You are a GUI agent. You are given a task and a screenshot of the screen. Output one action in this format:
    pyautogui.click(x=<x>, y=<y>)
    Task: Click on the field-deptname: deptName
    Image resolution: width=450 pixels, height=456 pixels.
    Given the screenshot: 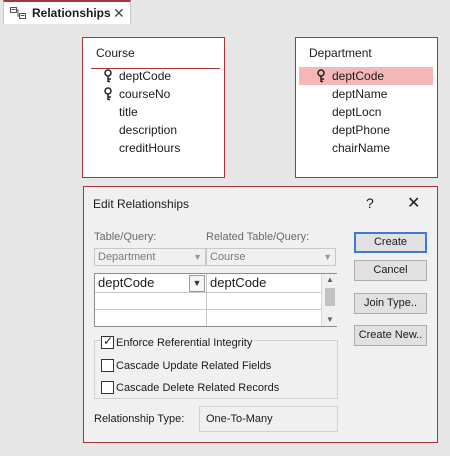 What is the action you would take?
    pyautogui.click(x=367, y=94)
    